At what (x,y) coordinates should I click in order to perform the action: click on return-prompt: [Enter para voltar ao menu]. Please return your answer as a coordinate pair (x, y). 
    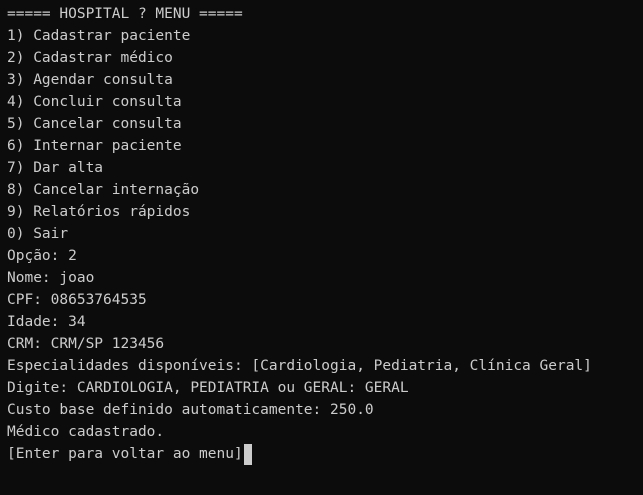
    Looking at the image, I should click on (125, 454).